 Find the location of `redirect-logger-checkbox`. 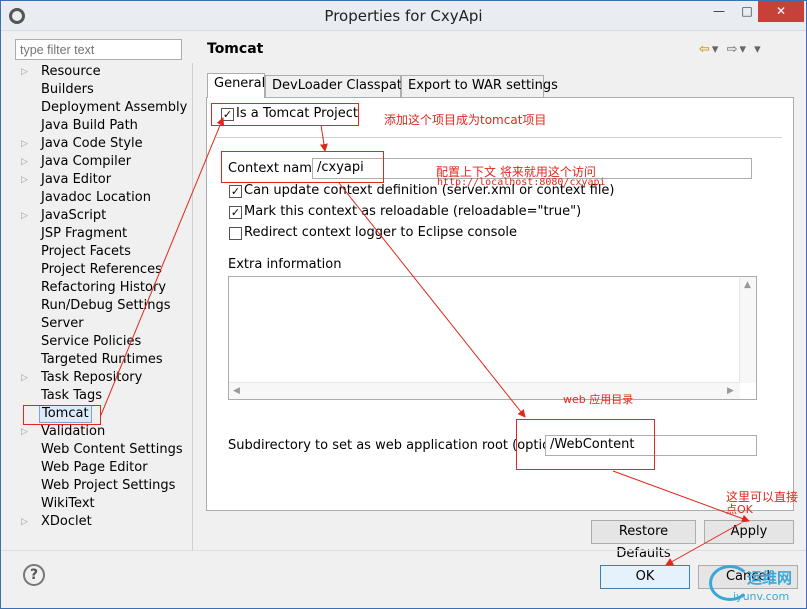

redirect-logger-checkbox is located at coordinates (235, 233).